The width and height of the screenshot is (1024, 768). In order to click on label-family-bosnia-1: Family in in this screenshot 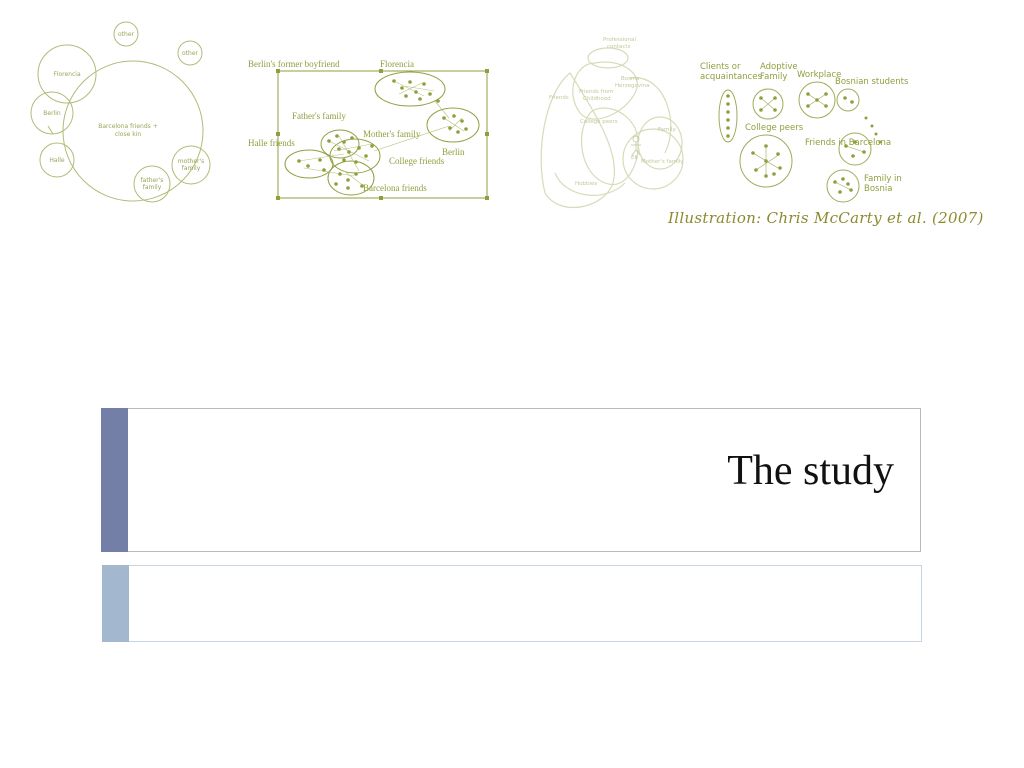, I will do `click(883, 179)`.